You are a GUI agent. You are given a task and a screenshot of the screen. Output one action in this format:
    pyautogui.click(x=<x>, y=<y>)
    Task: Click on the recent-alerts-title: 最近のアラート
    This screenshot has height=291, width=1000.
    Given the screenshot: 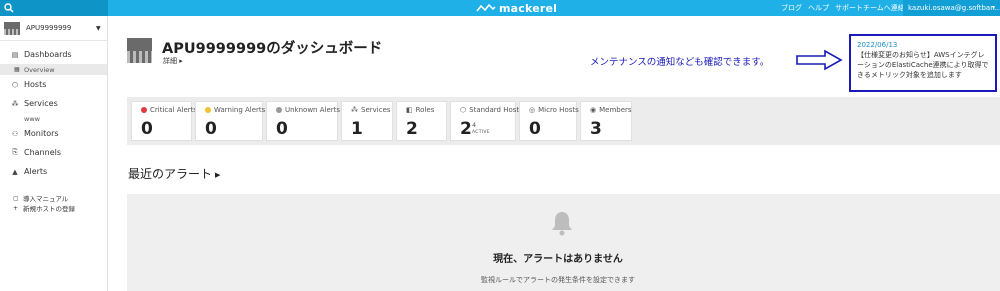 What is the action you would take?
    pyautogui.click(x=170, y=174)
    